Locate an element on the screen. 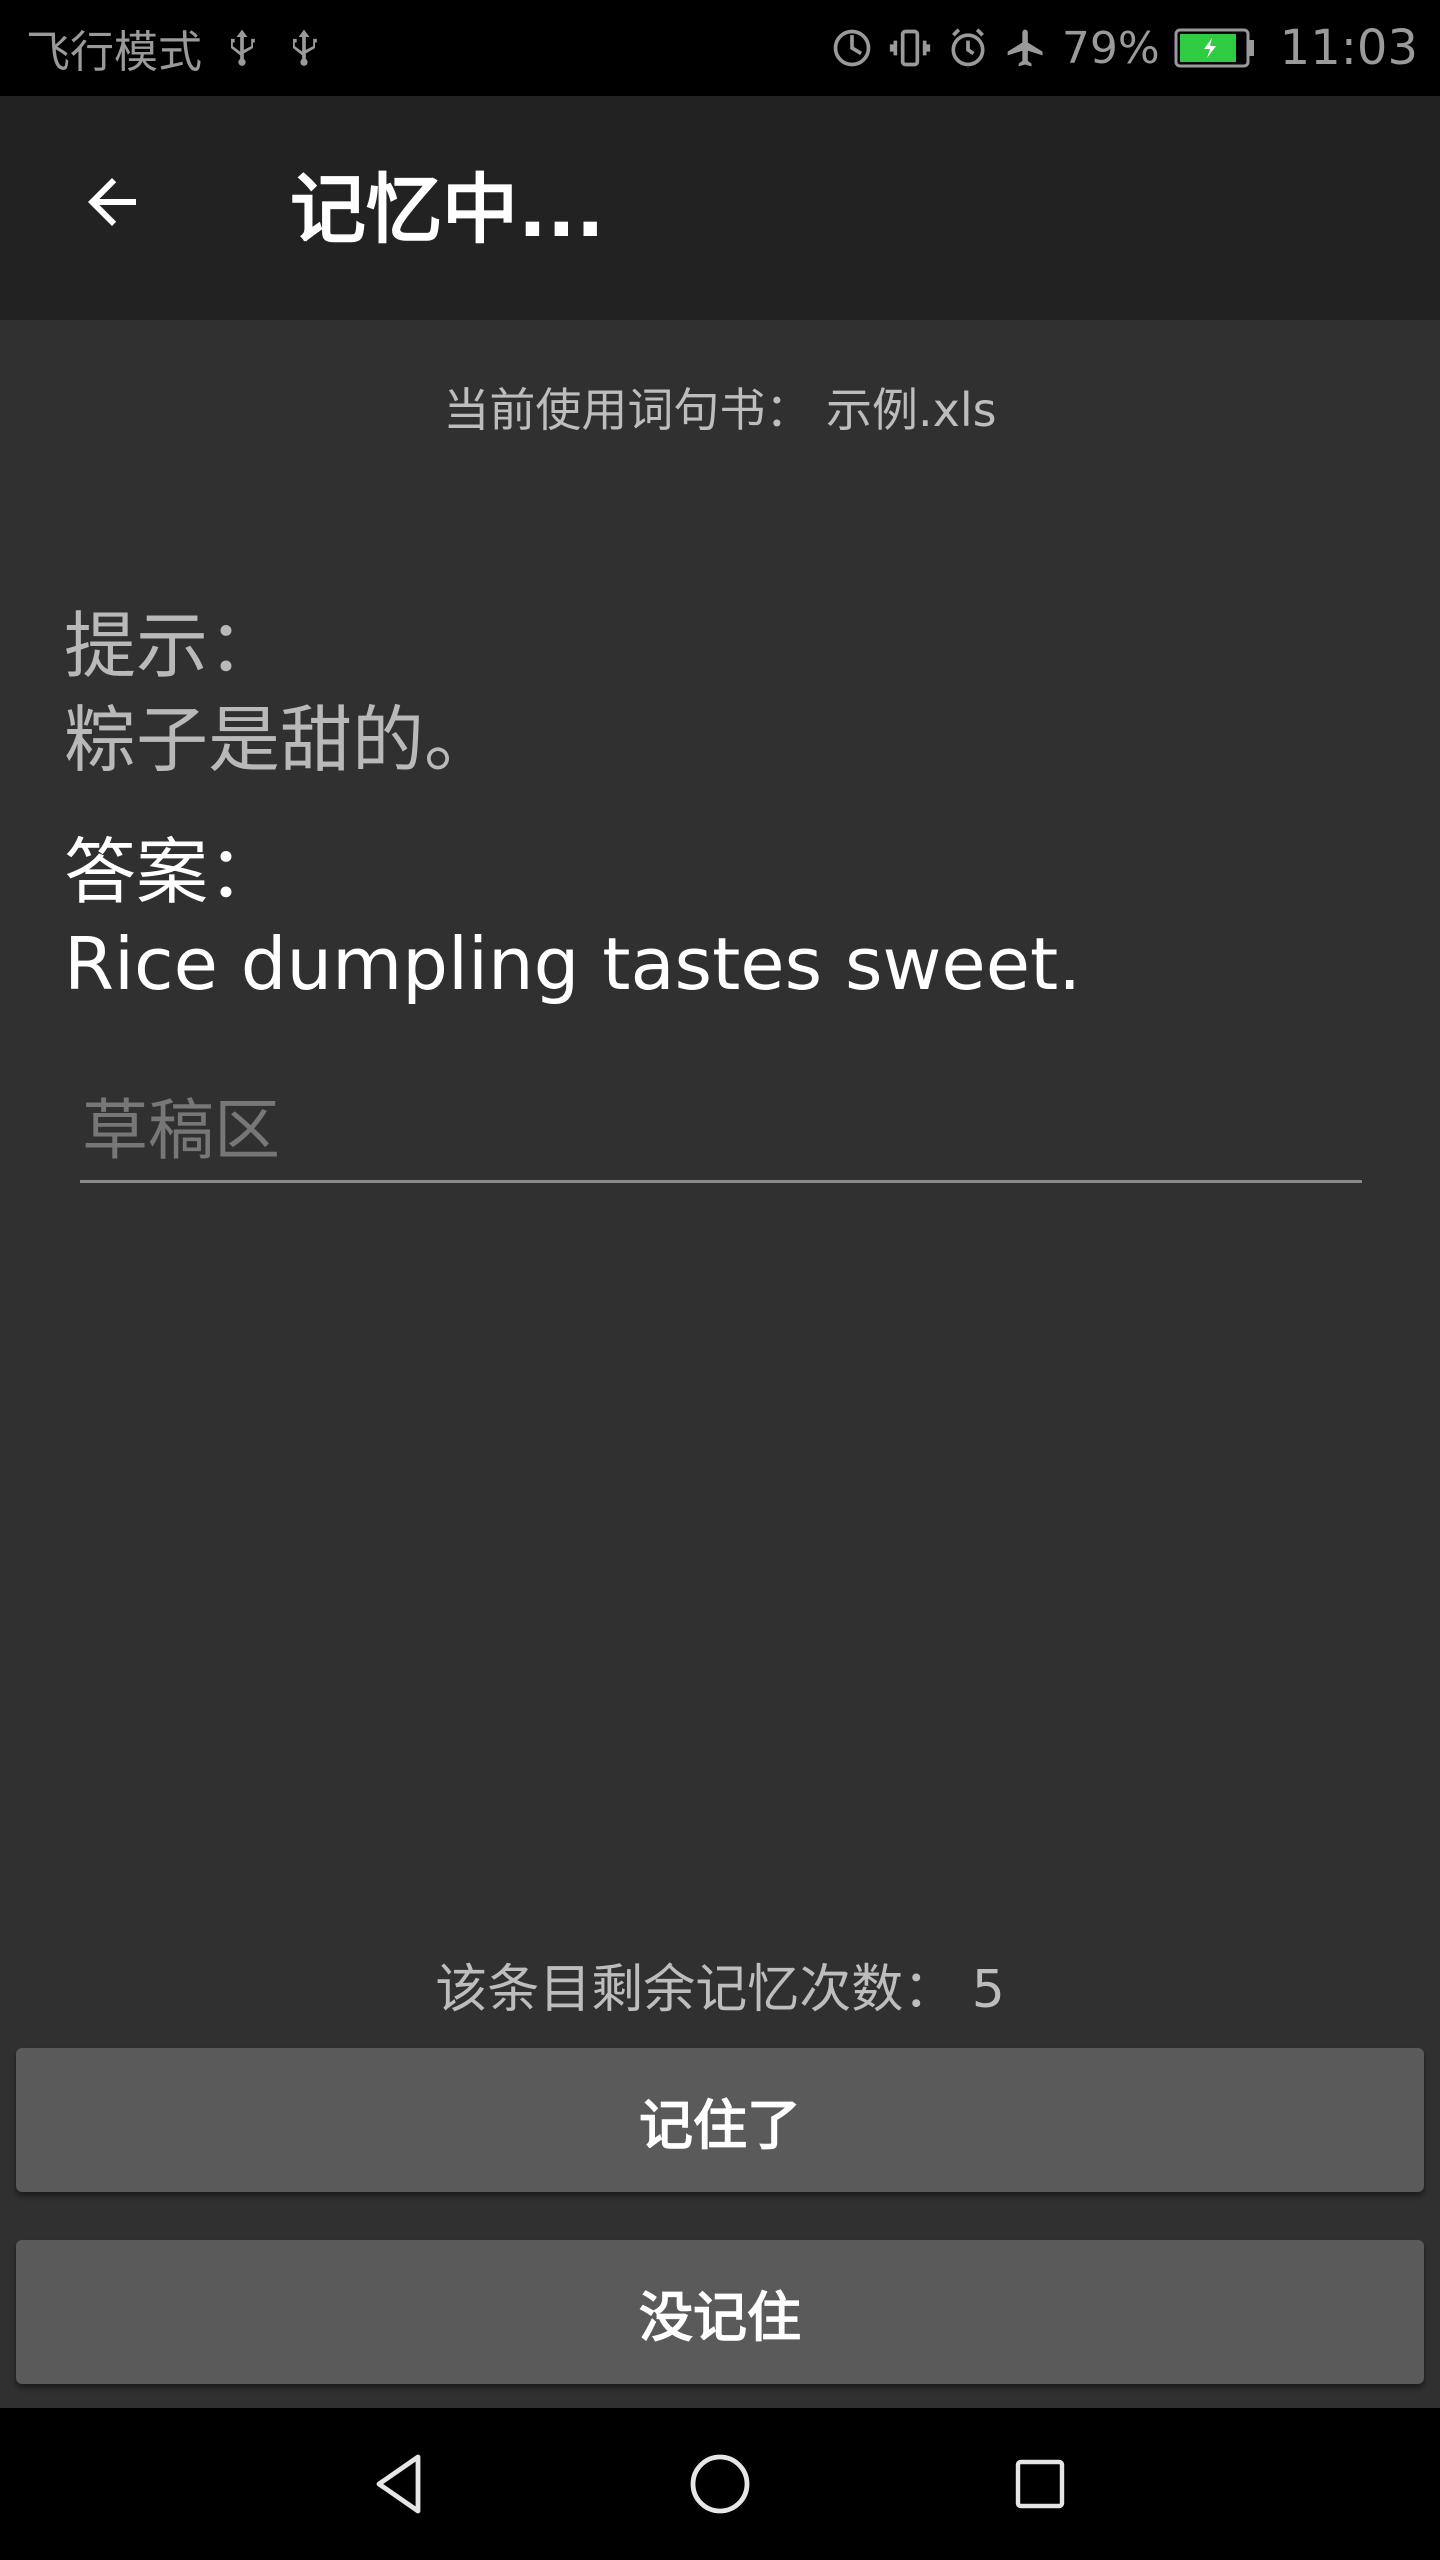 This screenshot has height=2560, width=1440. data-saver-icon is located at coordinates (852, 48).